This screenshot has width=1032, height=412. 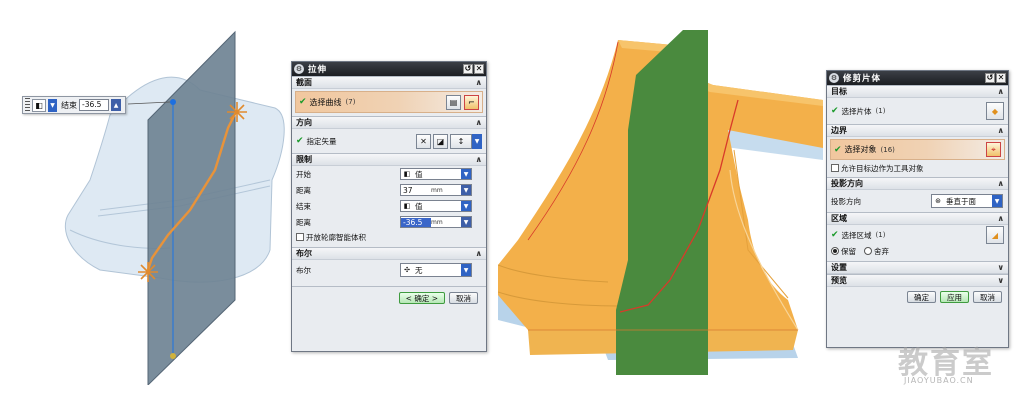 What do you see at coordinates (303, 206) in the screenshot?
I see `end-label: 结束` at bounding box center [303, 206].